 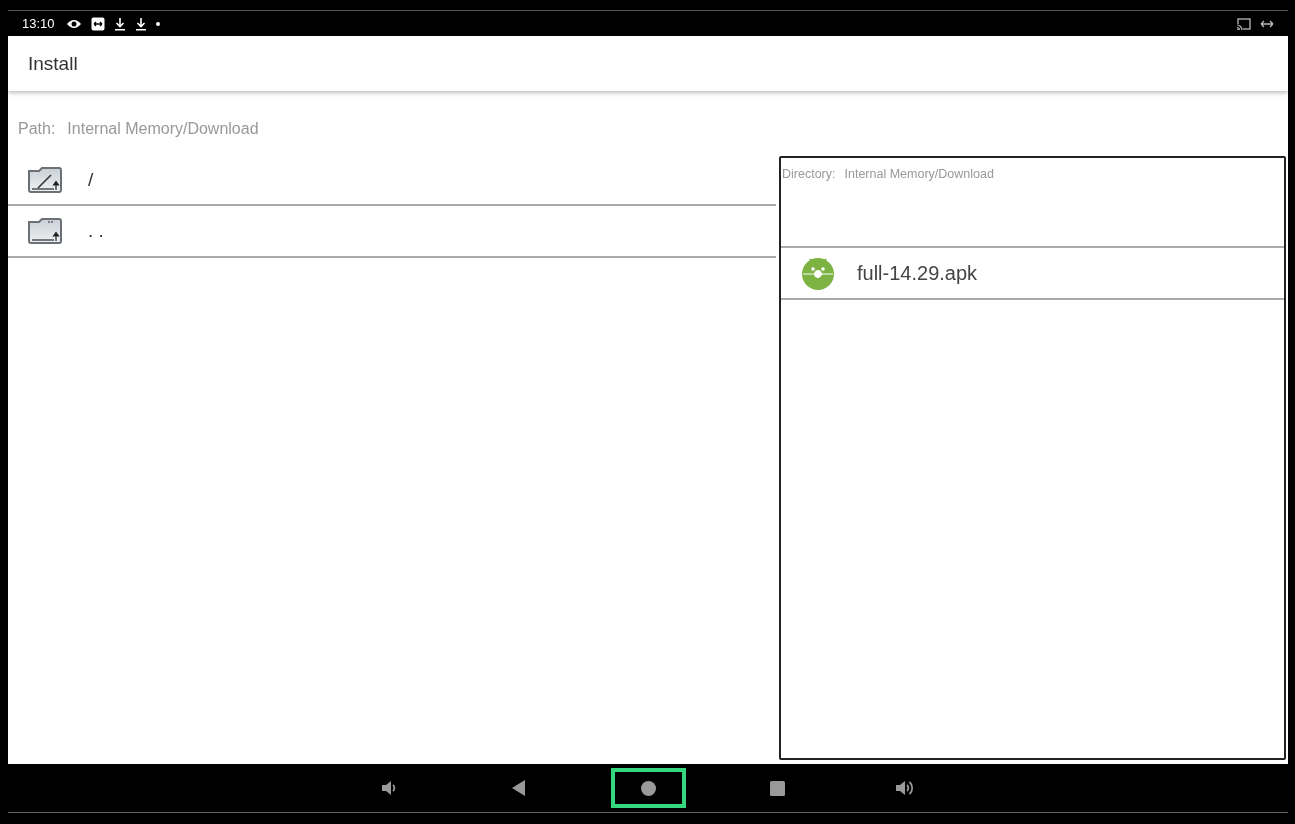 I want to click on directory-label: Directory:, so click(x=809, y=175).